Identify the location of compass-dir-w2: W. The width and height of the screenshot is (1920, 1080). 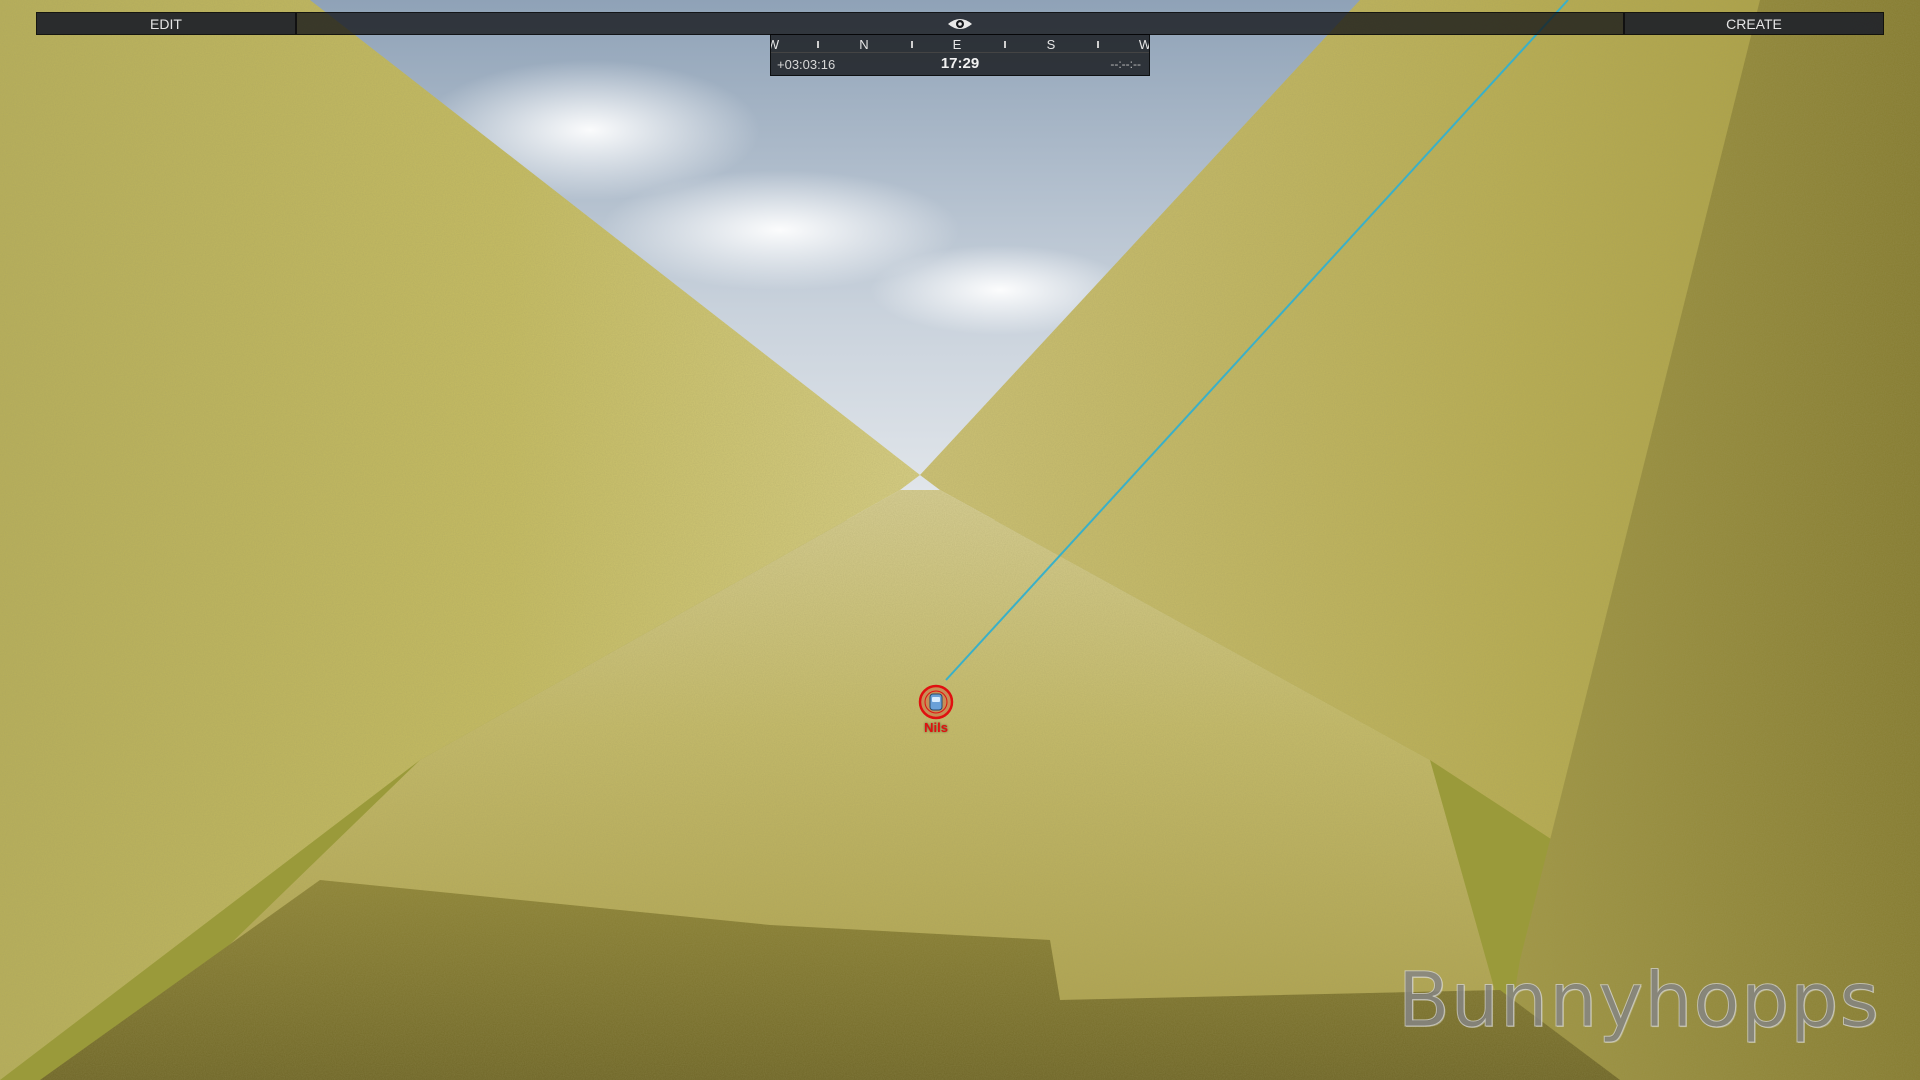
(1143, 44).